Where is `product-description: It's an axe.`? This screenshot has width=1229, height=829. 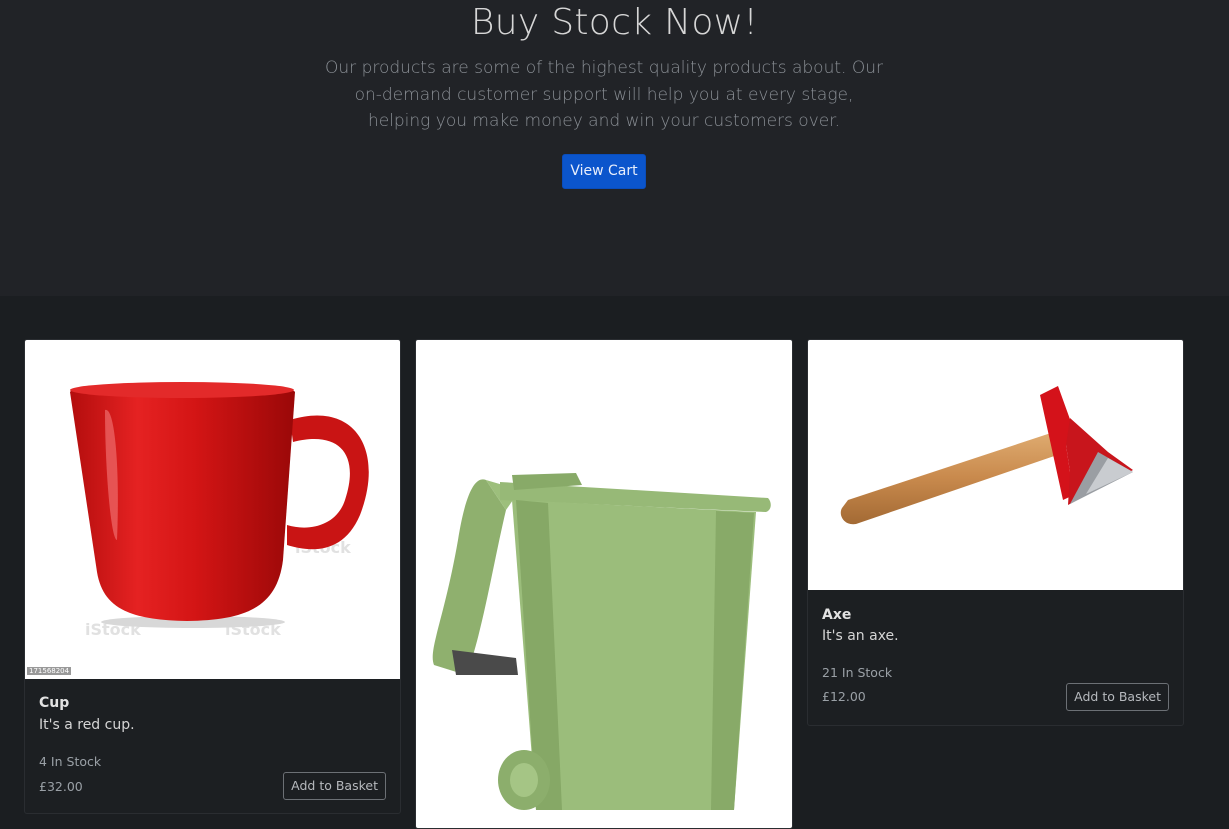
product-description: It's an axe. is located at coordinates (860, 636).